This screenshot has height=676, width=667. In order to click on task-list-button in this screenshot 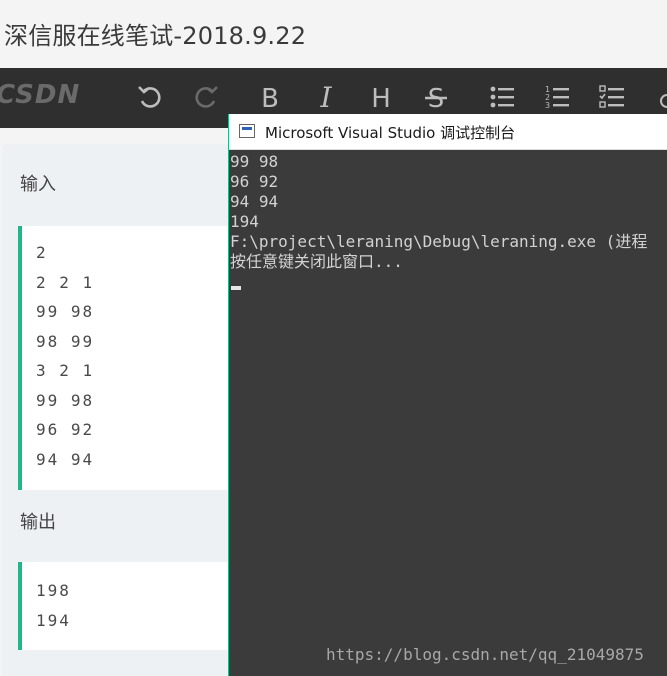, I will do `click(612, 97)`.